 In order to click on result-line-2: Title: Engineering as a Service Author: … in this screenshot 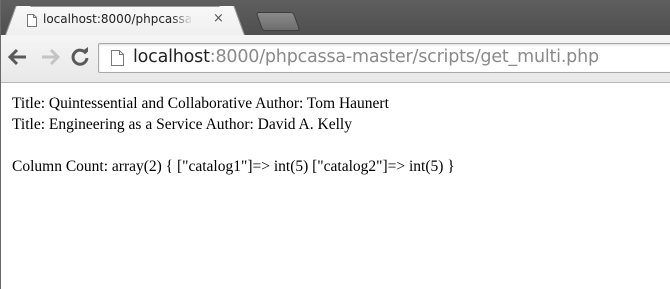, I will do `click(182, 124)`.